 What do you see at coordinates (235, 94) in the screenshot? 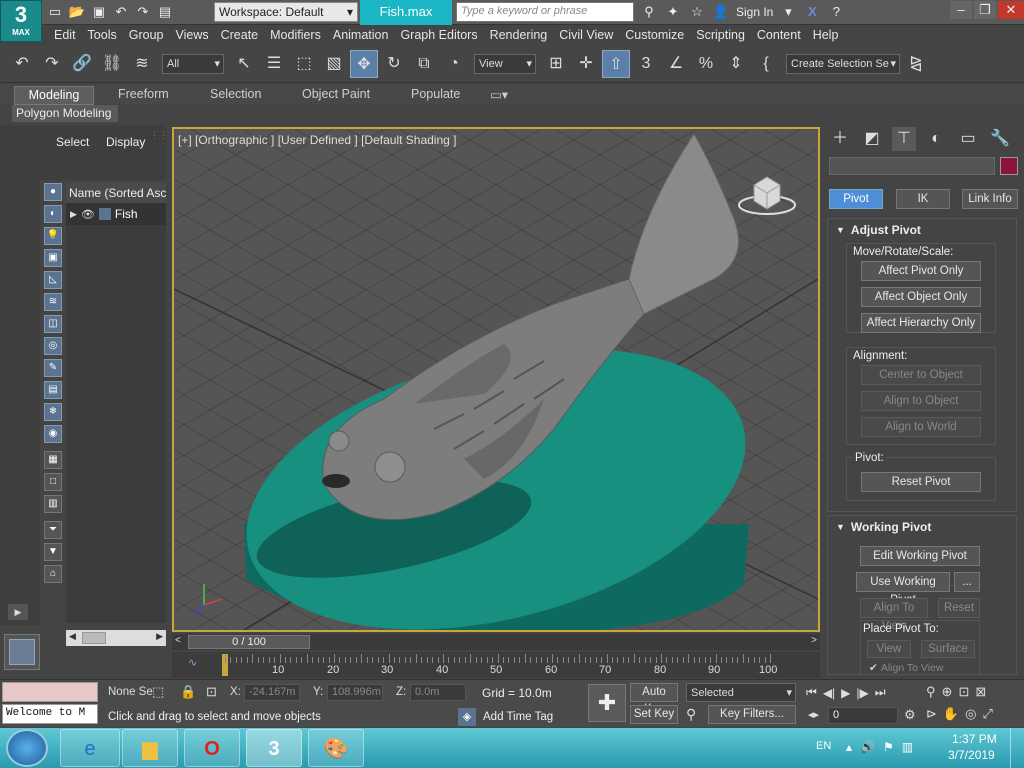
I see `tab-selection: Selection` at bounding box center [235, 94].